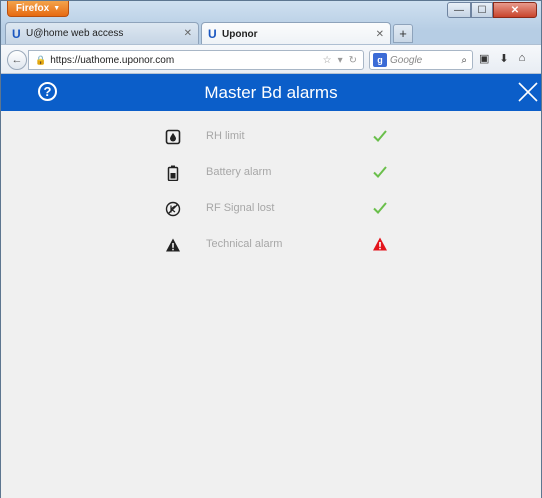 The image size is (542, 498). What do you see at coordinates (327, 60) in the screenshot?
I see `bookmark-star-icon: ☆` at bounding box center [327, 60].